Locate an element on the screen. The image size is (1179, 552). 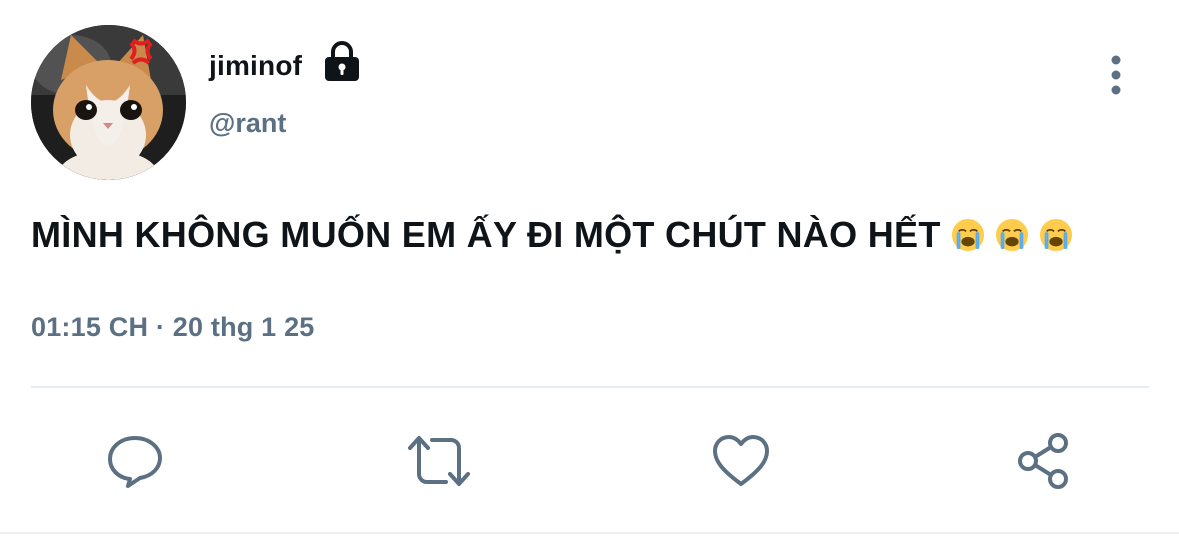
avatar is located at coordinates (108, 102).